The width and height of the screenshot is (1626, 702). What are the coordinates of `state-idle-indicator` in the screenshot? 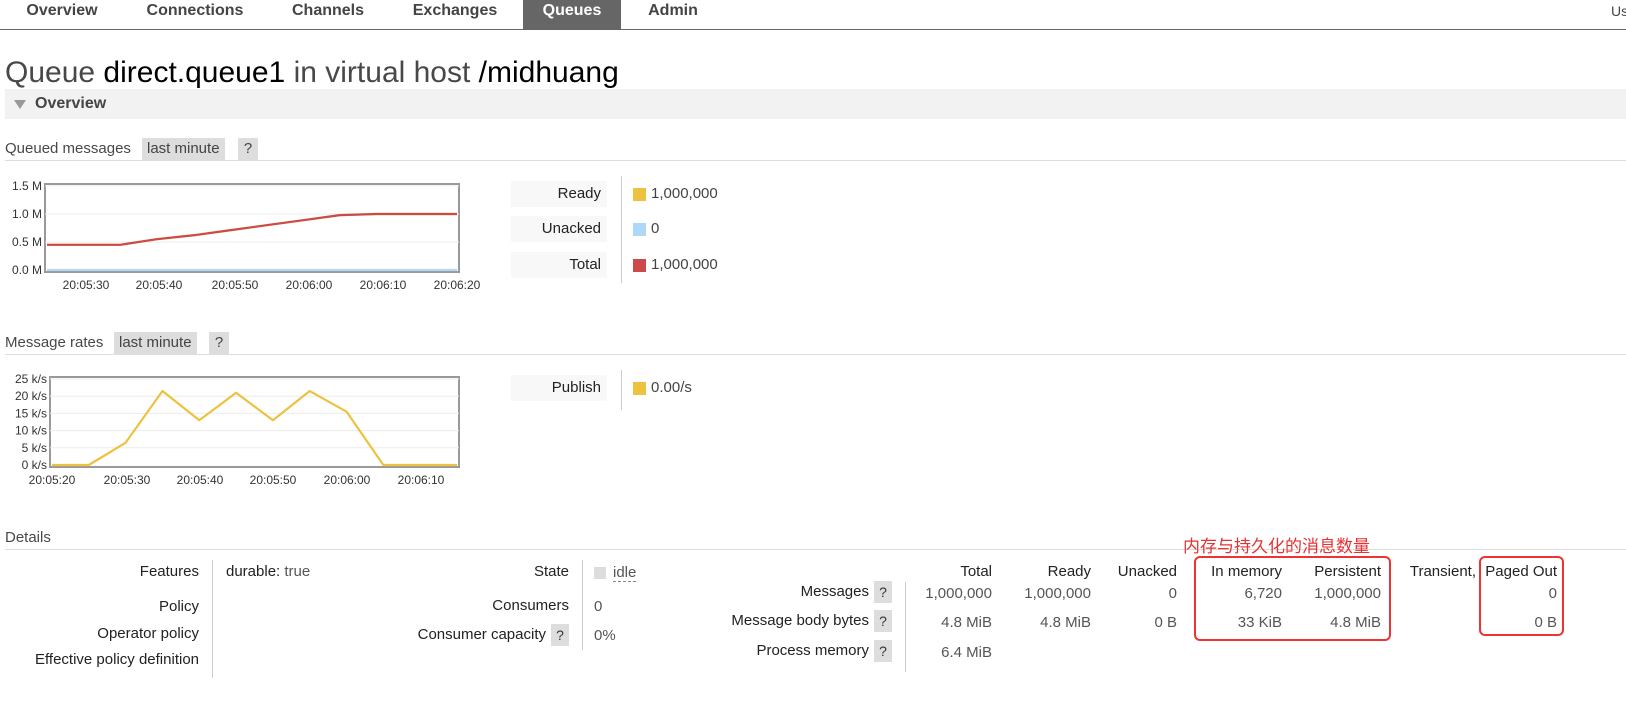 It's located at (600, 573).